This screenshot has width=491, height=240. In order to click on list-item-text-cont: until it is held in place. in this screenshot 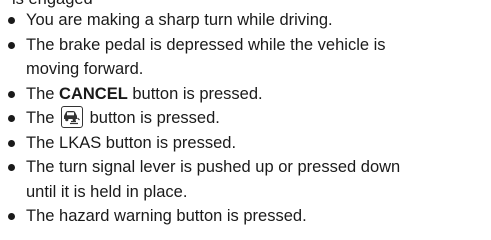, I will do `click(107, 191)`.